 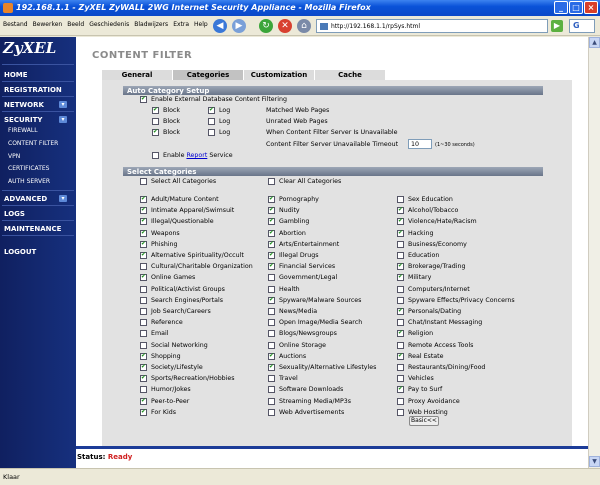 I want to click on sidebar-item-firewall: FIREWALL, so click(x=23, y=130).